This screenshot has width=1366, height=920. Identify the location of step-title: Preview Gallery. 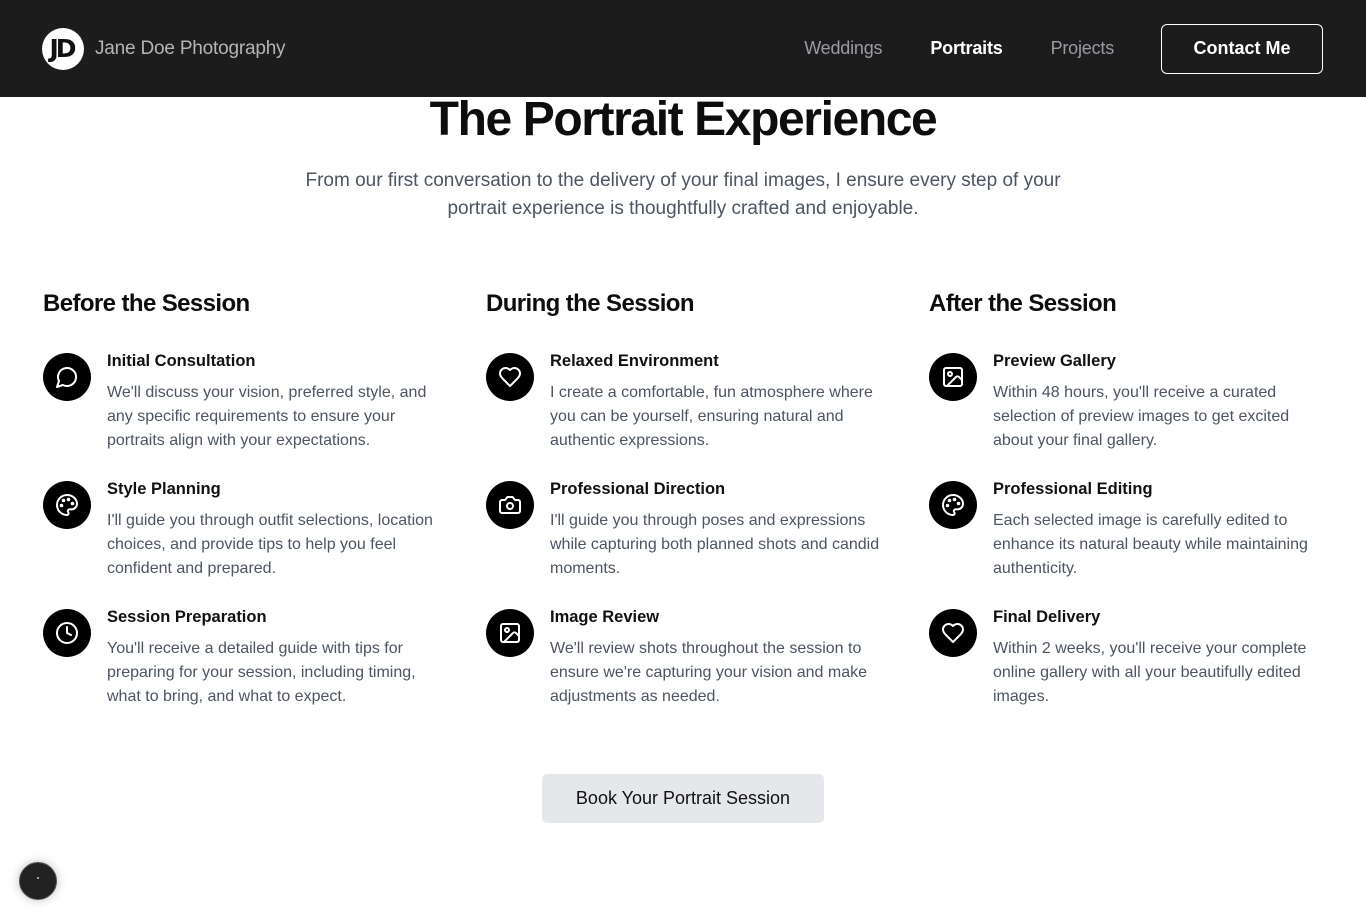
(1054, 361).